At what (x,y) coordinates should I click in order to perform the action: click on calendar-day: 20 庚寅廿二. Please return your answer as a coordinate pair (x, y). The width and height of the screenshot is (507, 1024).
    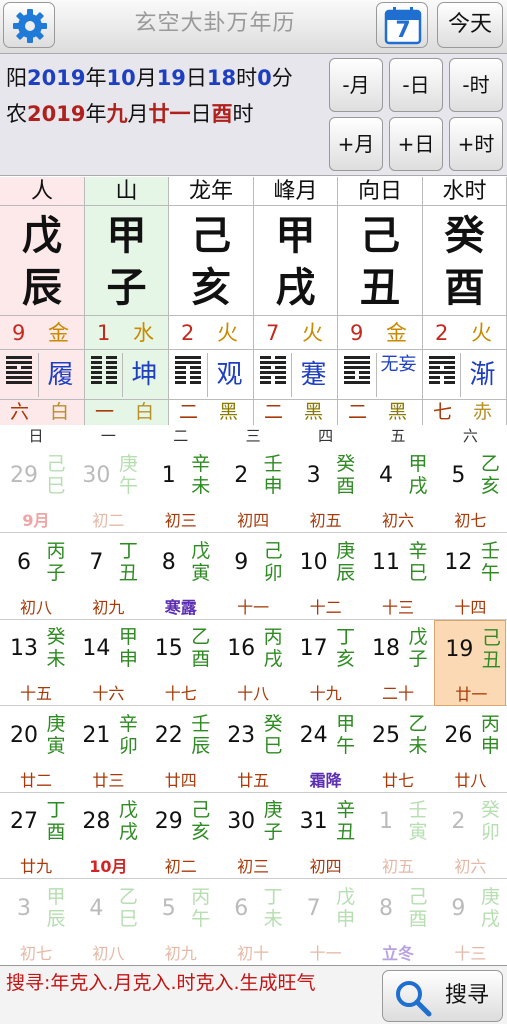
    Looking at the image, I should click on (36, 750).